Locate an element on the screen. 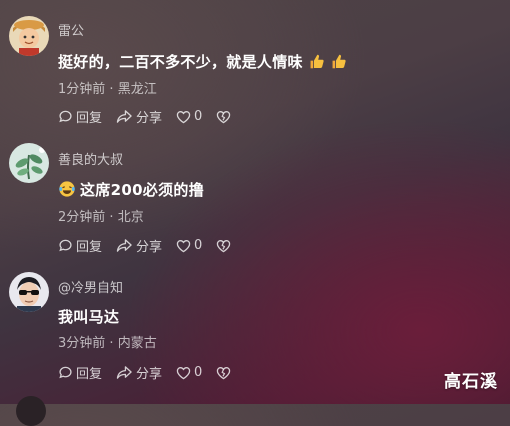 This screenshot has height=426, width=510. comment-text: 这席200必须的撸 is located at coordinates (131, 189).